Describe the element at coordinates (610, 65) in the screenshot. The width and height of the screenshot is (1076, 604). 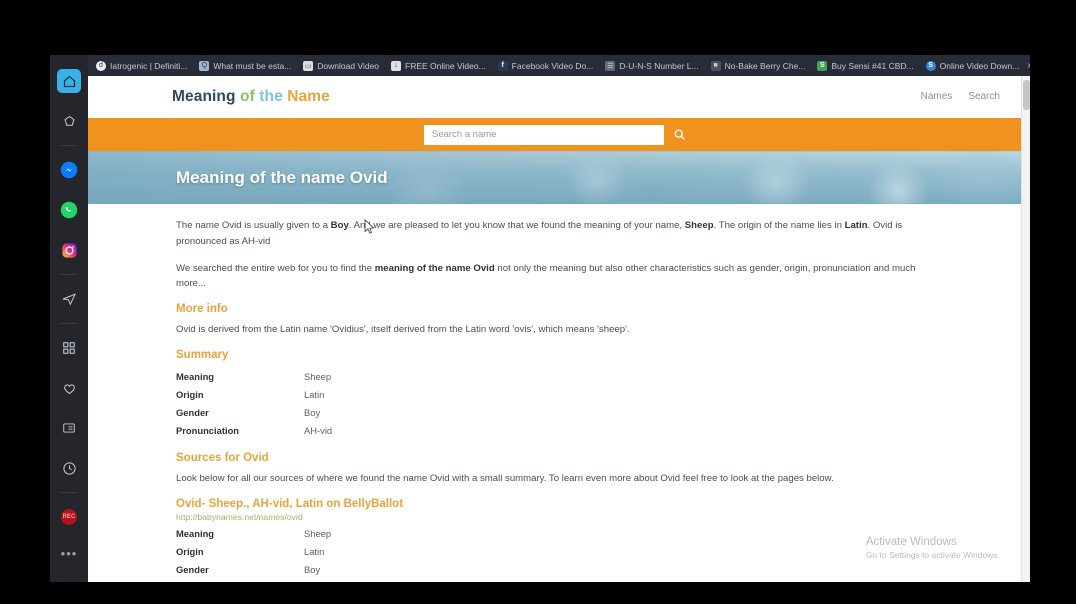
I see `page-icon: ☰` at that location.